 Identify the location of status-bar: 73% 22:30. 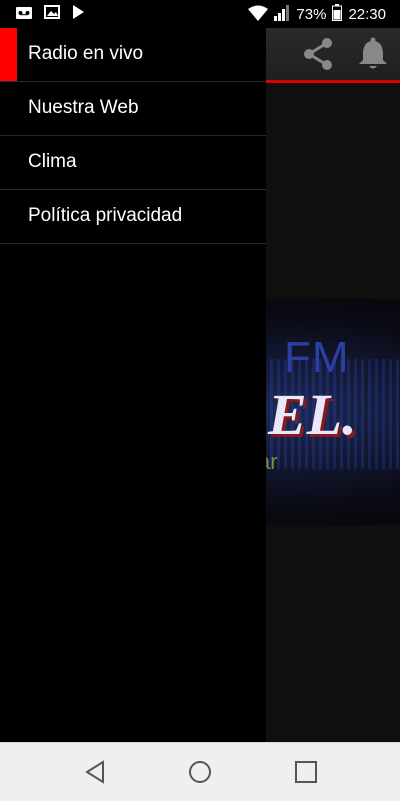
(200, 14).